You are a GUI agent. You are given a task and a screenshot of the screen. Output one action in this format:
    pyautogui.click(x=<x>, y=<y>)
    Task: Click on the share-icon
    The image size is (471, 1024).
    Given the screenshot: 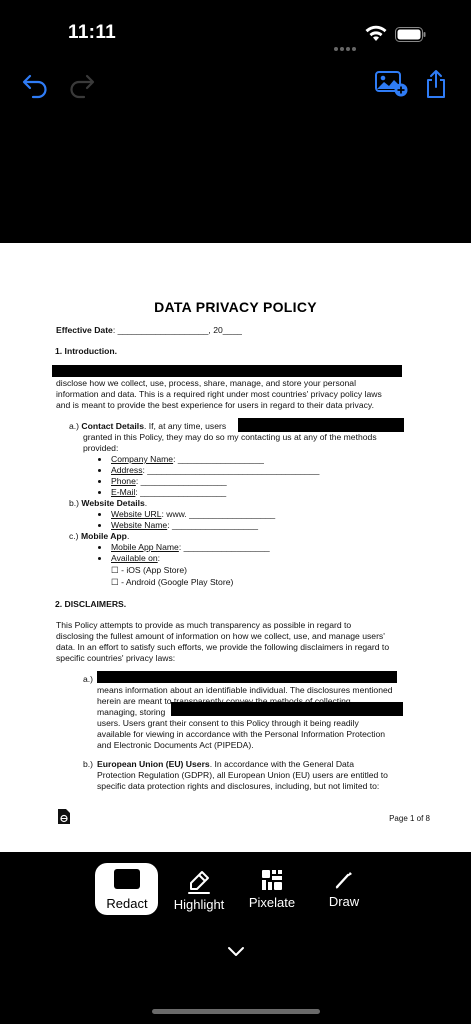 What is the action you would take?
    pyautogui.click(x=436, y=84)
    